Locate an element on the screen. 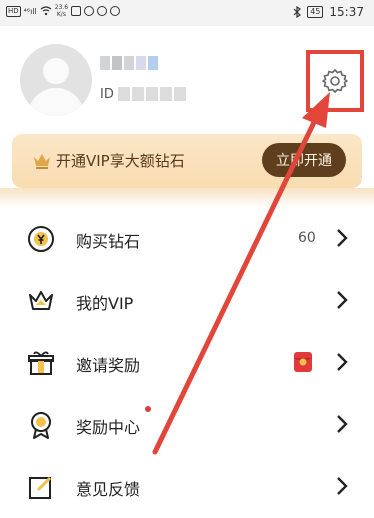 This screenshot has width=374, height=518. menu-item-label: 邀请奖励 is located at coordinates (108, 365).